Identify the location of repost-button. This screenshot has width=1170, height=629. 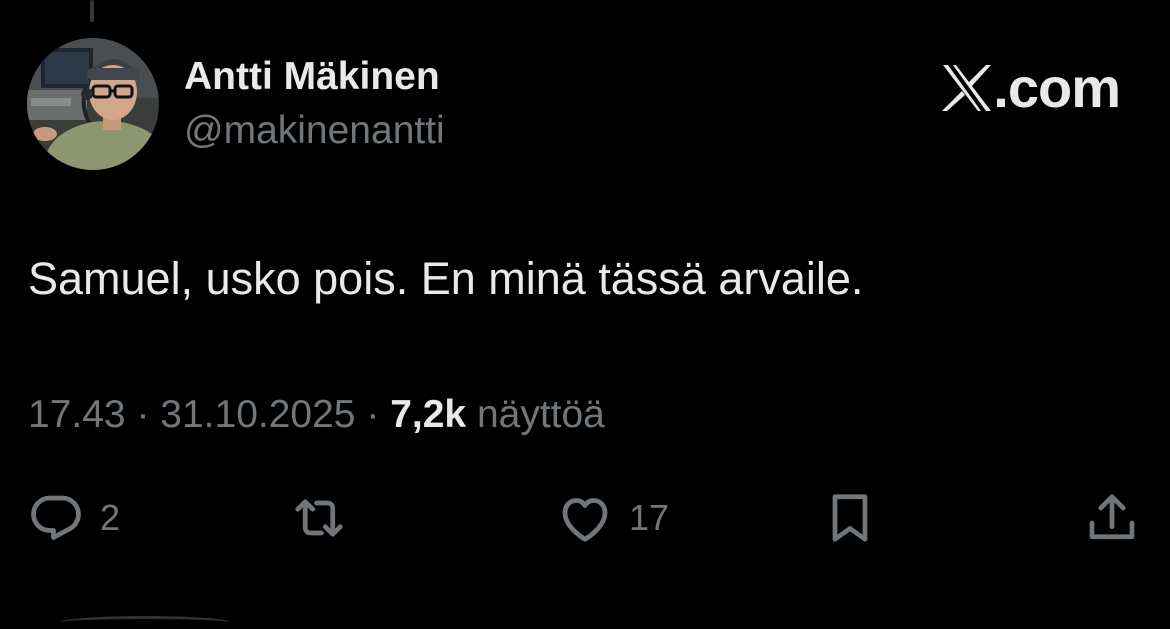
(319, 518).